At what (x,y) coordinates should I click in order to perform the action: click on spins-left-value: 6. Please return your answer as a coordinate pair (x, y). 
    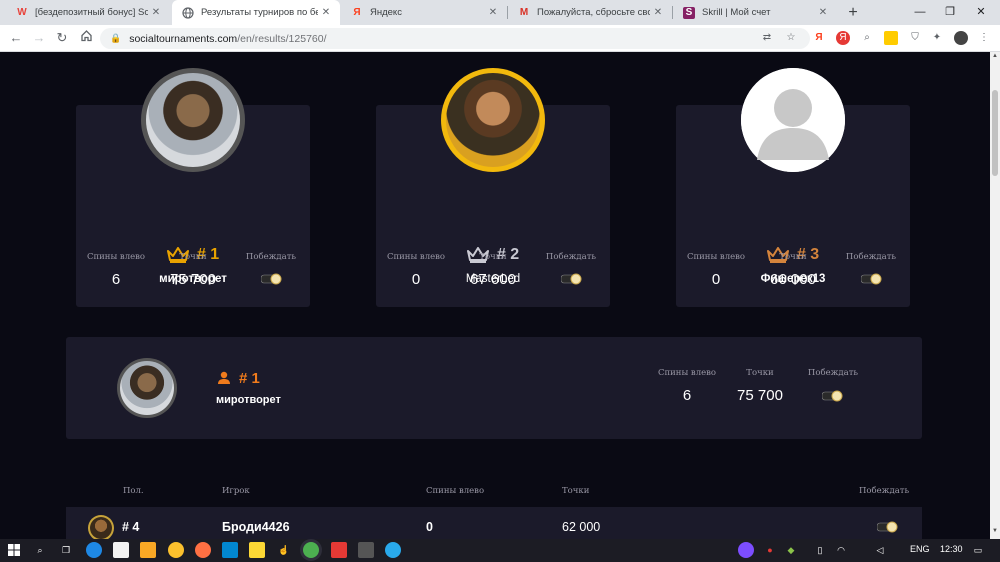
    Looking at the image, I should click on (687, 395).